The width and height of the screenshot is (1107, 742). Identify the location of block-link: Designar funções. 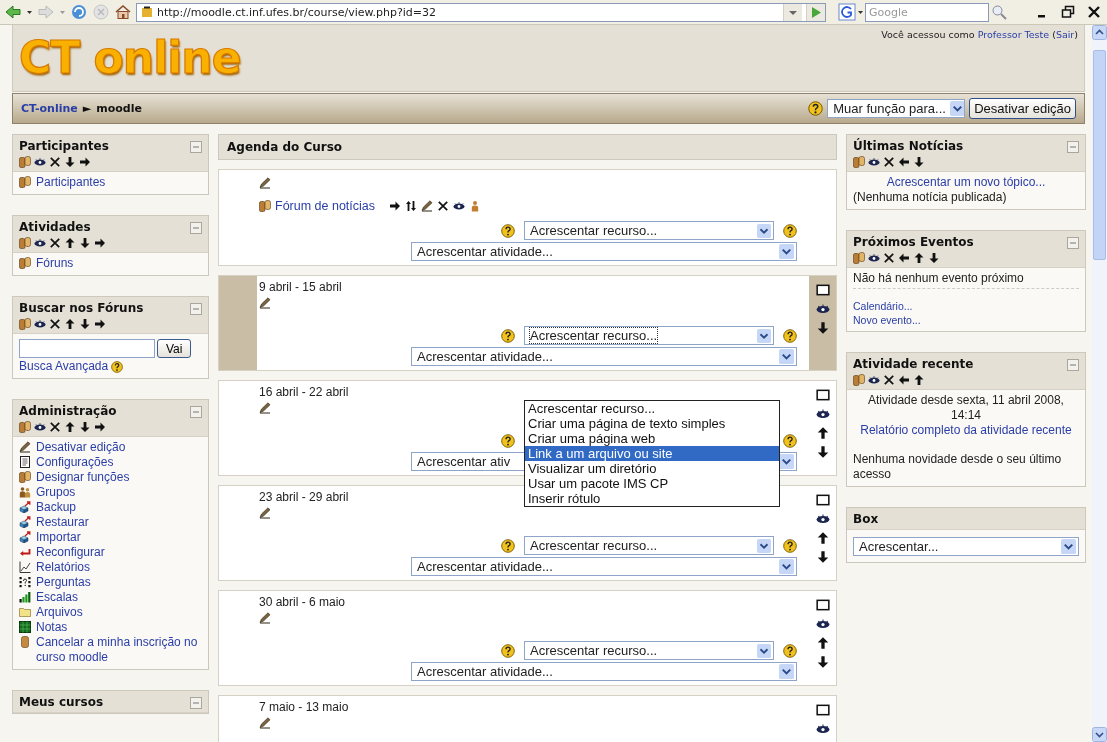
(83, 477).